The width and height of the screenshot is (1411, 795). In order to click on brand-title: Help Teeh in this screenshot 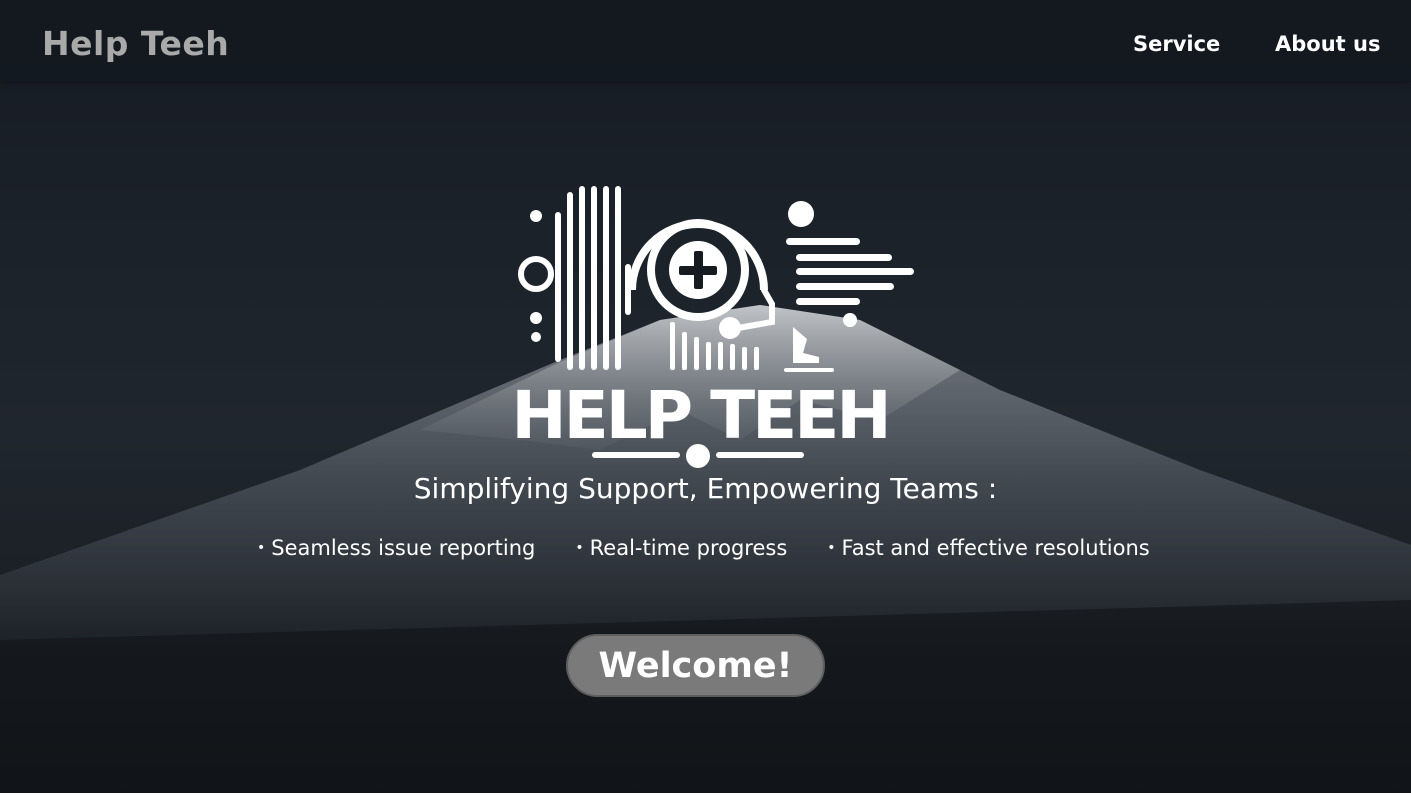, I will do `click(135, 43)`.